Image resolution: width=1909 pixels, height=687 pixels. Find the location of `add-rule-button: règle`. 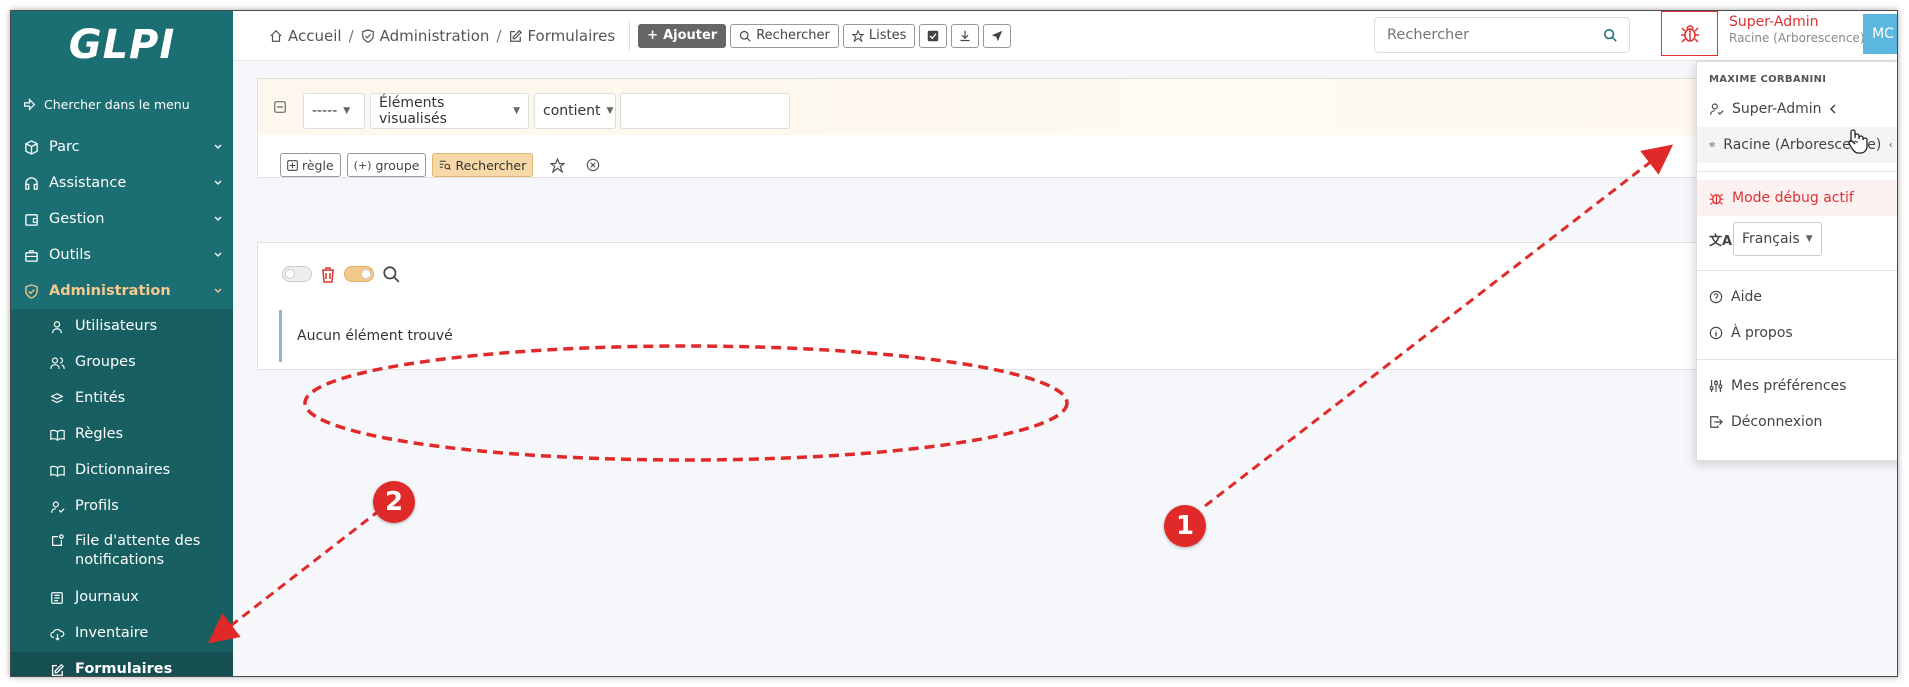

add-rule-button: règle is located at coordinates (310, 165).